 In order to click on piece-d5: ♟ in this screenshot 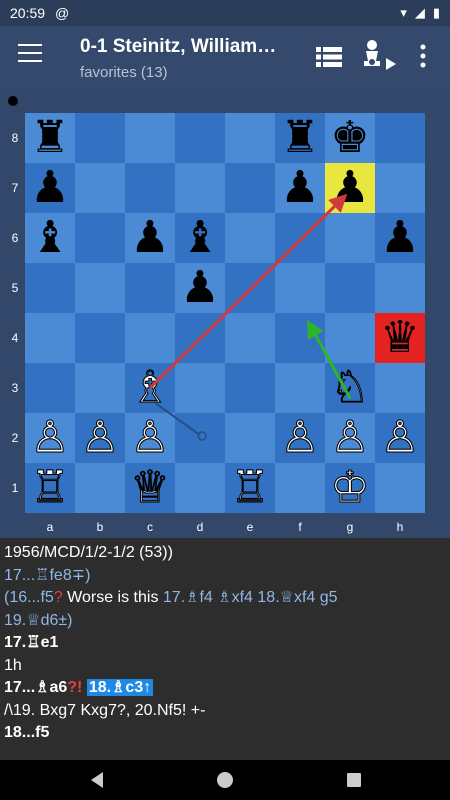, I will do `click(199, 288)`.